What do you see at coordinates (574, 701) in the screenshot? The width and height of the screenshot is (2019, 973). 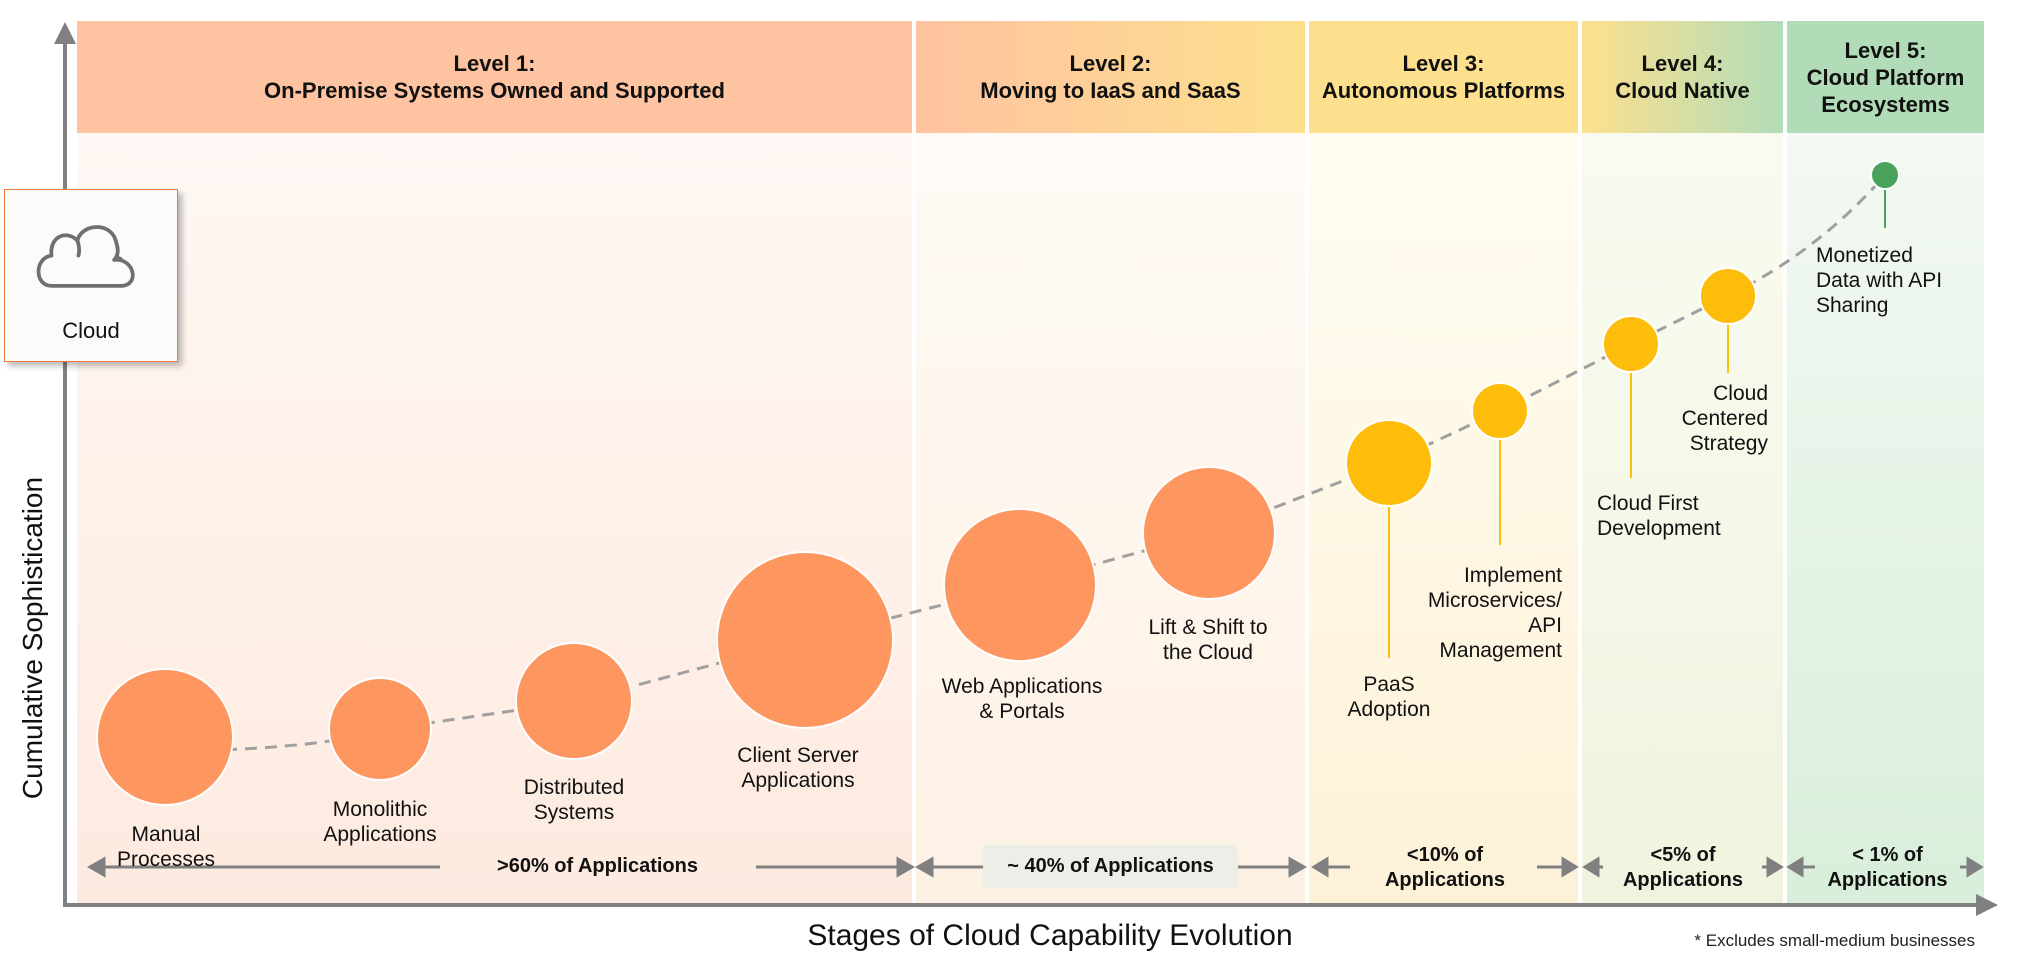 I see `bubble-distributed-systems` at bounding box center [574, 701].